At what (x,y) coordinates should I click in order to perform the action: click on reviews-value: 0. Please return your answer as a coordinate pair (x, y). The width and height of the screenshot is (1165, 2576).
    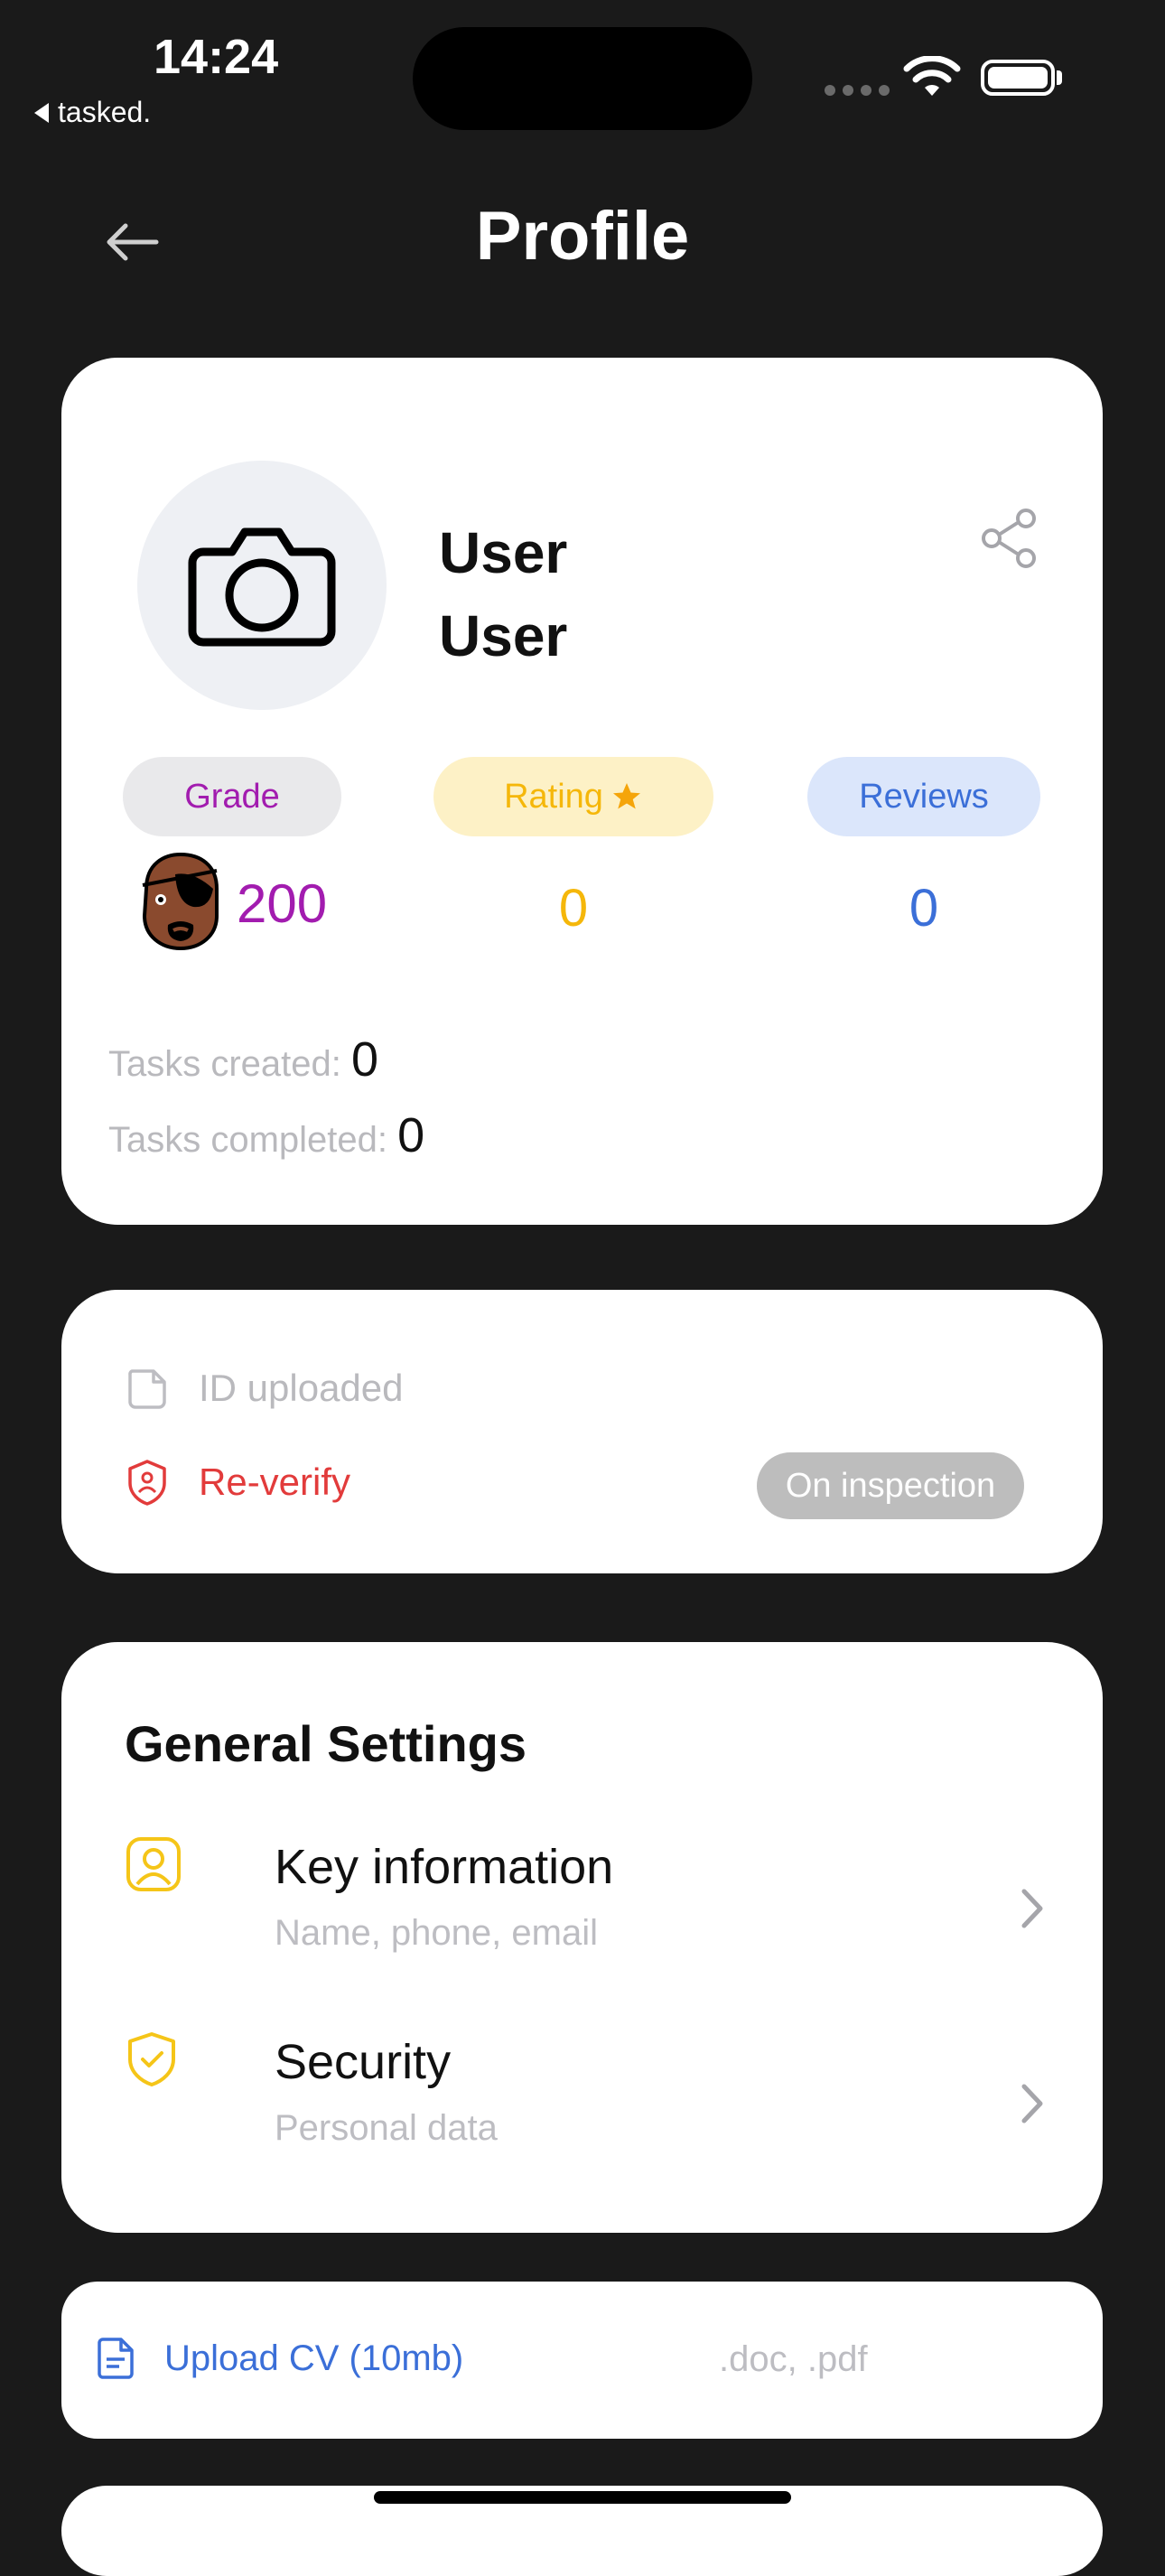
    Looking at the image, I should click on (924, 908).